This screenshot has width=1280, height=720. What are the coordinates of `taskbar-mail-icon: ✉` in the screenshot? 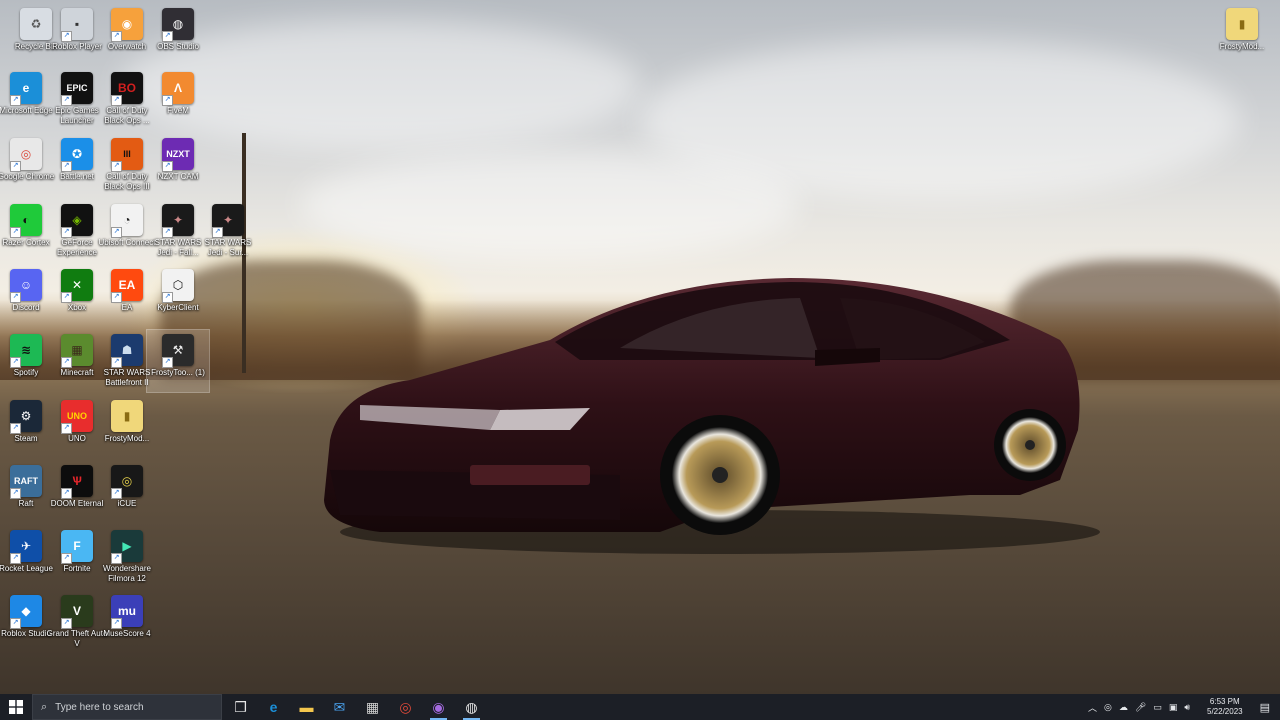 It's located at (339, 706).